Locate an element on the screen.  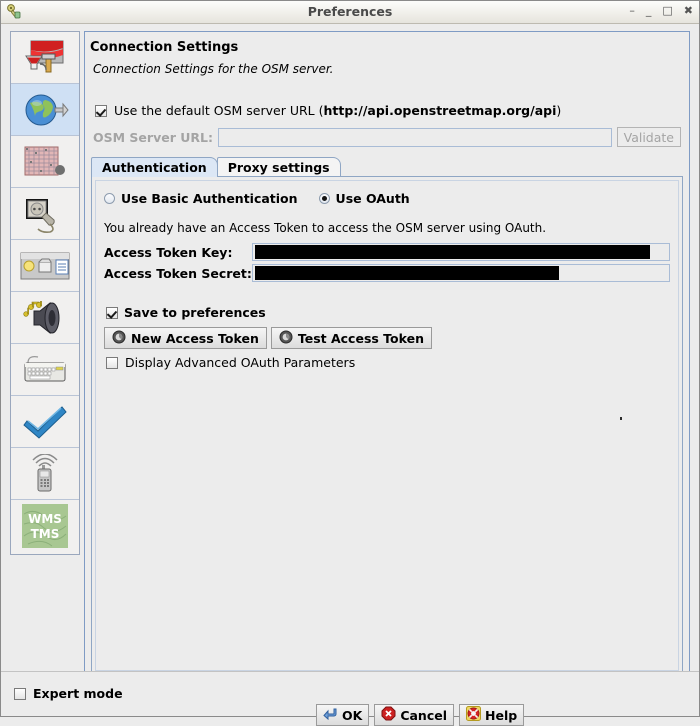
window-title: Preferences is located at coordinates (350, 11).